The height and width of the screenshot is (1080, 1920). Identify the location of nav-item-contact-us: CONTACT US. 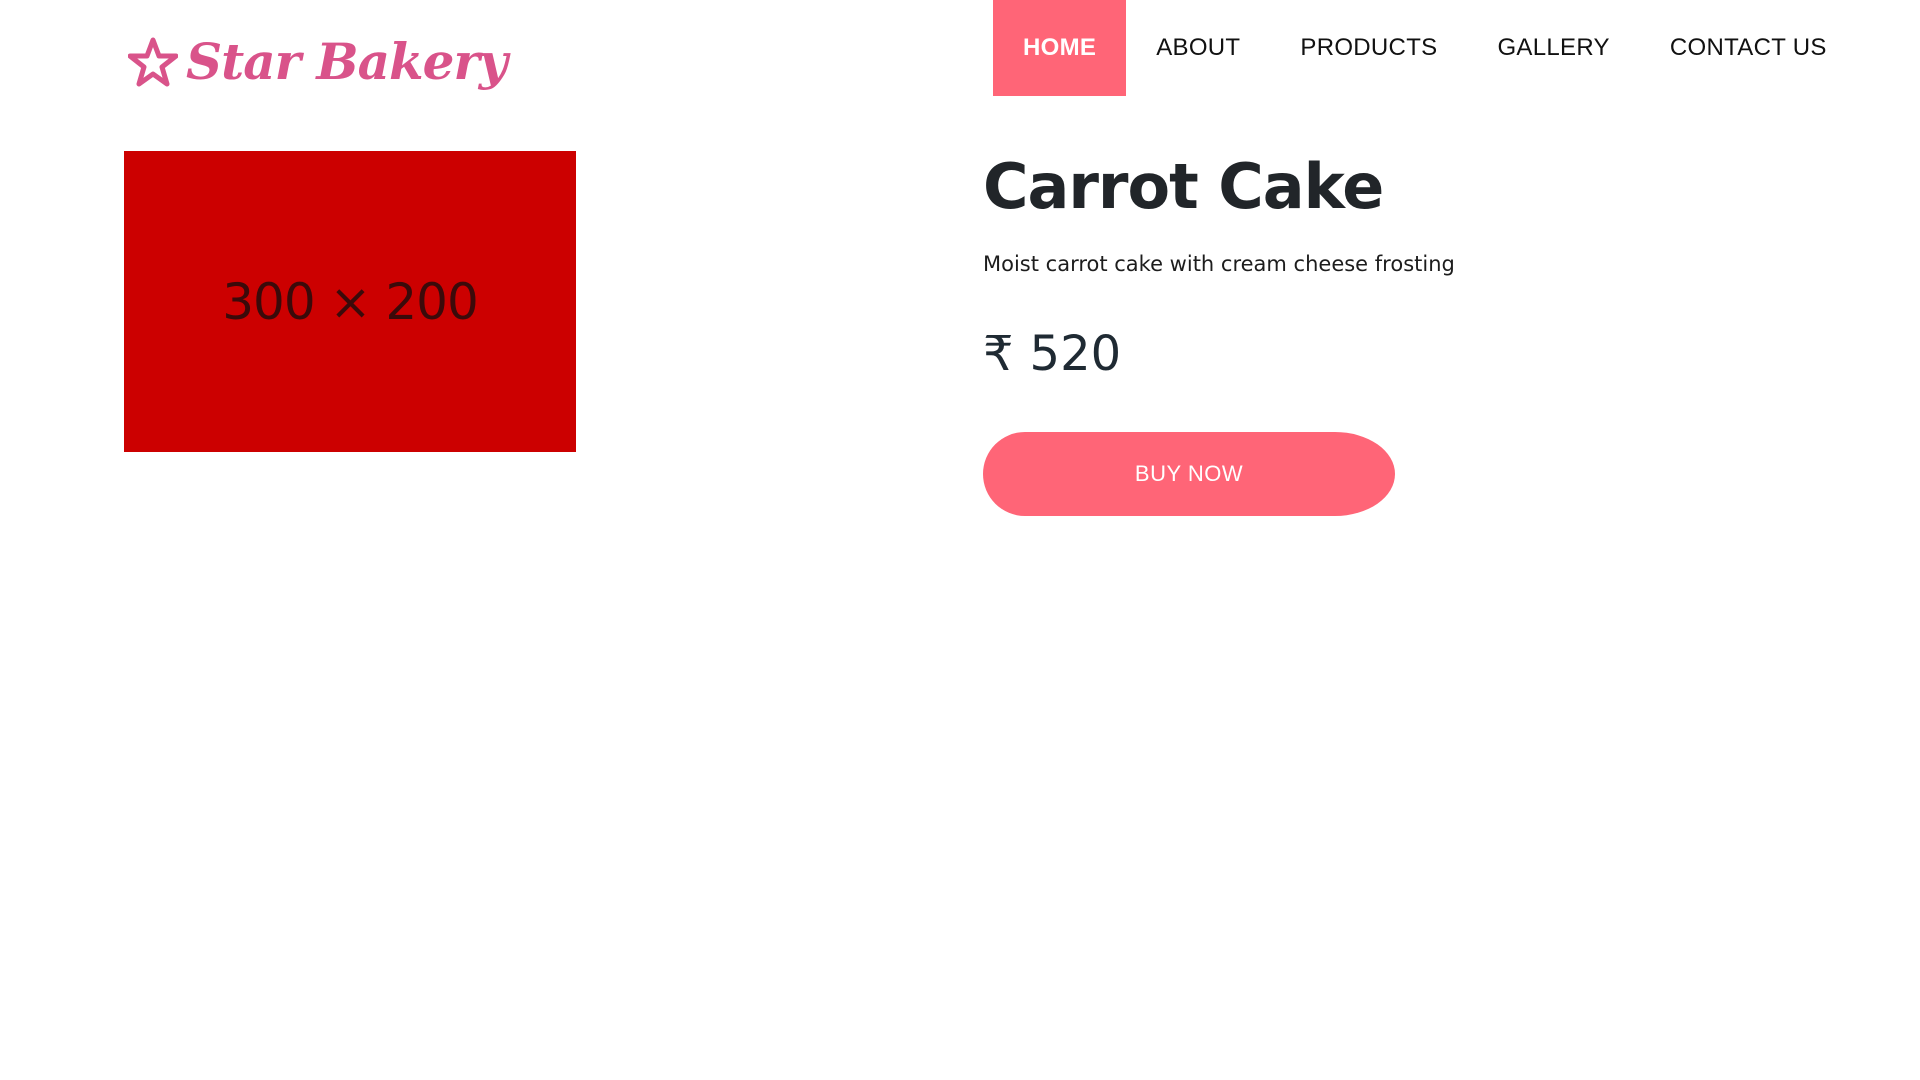
(1748, 48).